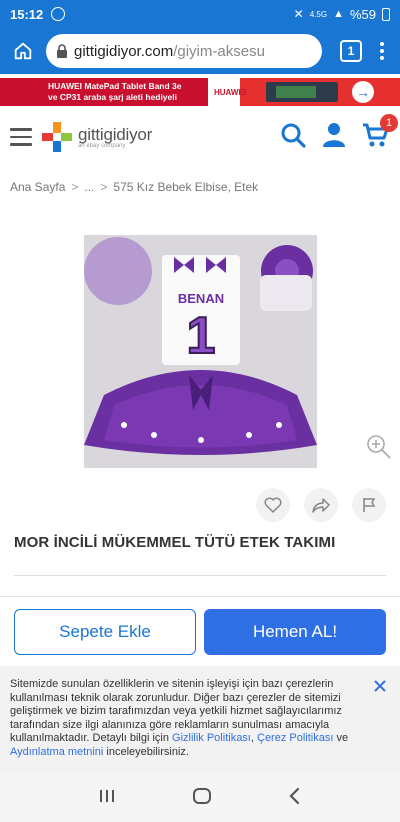 The height and width of the screenshot is (822, 400). I want to click on user-icon, so click(334, 137).